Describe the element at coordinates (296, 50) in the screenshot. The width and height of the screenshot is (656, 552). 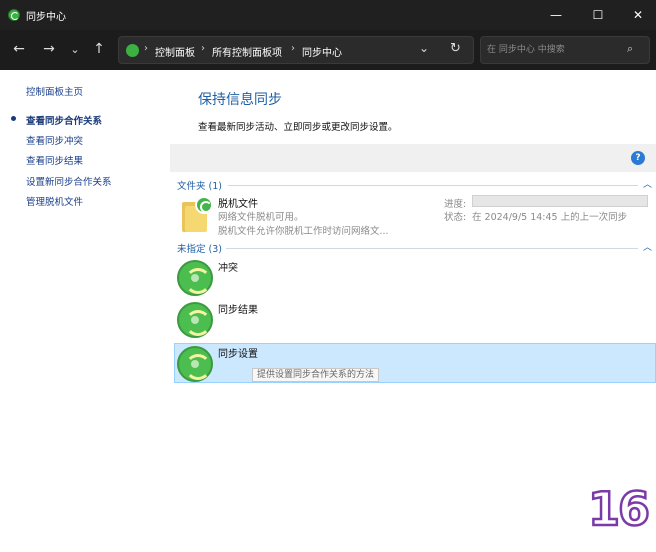
I see `address-bar: › 控制面板 › 所有控制面板项 › 同步中心 ⌄ ↻` at that location.